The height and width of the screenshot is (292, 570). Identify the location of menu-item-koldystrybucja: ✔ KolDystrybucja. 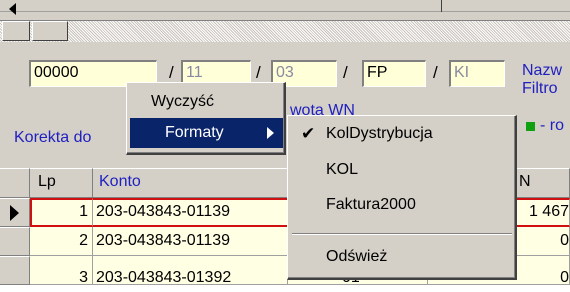
(402, 134).